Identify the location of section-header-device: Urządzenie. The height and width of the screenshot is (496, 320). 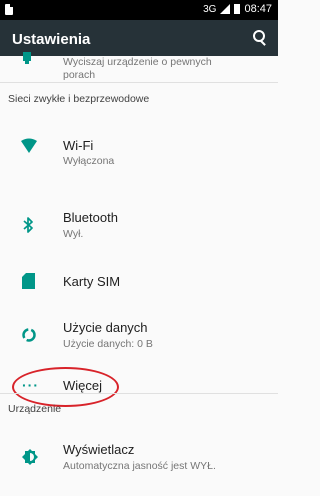
(35, 409).